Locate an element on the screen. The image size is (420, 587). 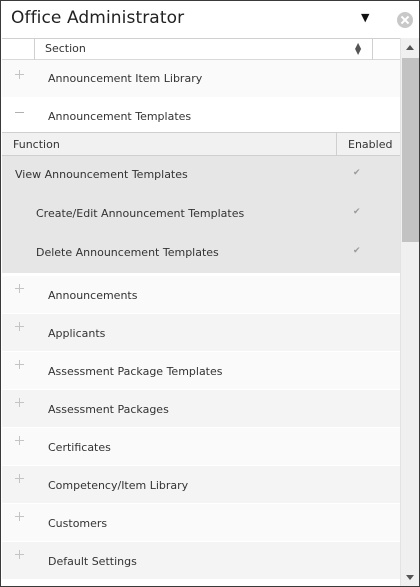
function-name: Delete Announcement Templates is located at coordinates (127, 252).